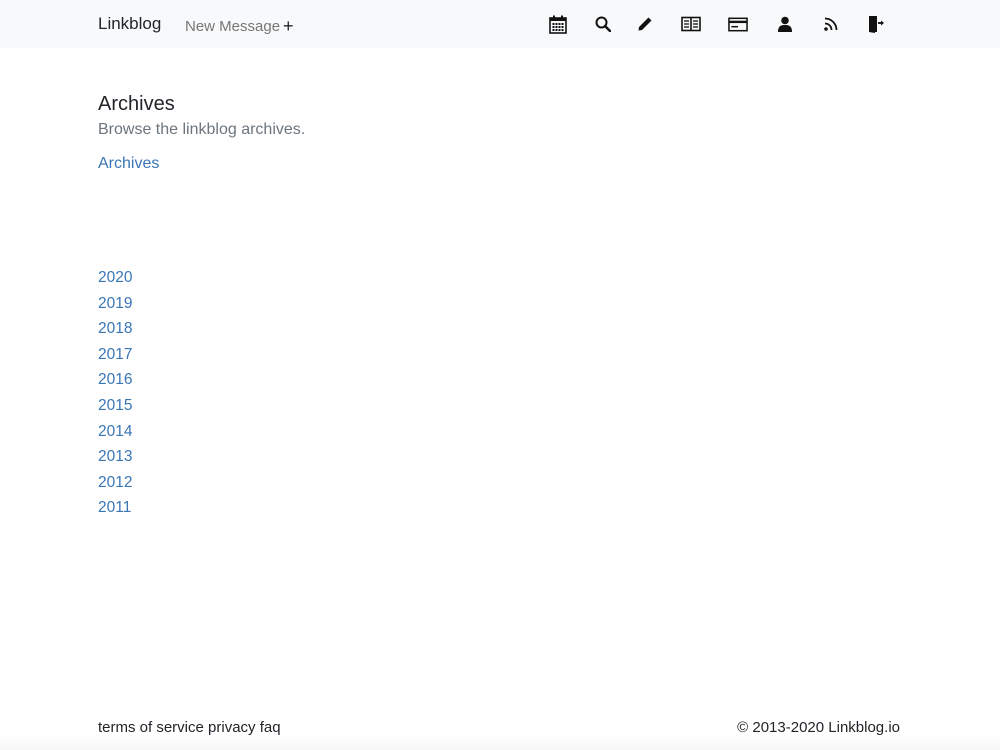 The width and height of the screenshot is (1000, 750). What do you see at coordinates (136, 104) in the screenshot?
I see `page-title: Archives` at bounding box center [136, 104].